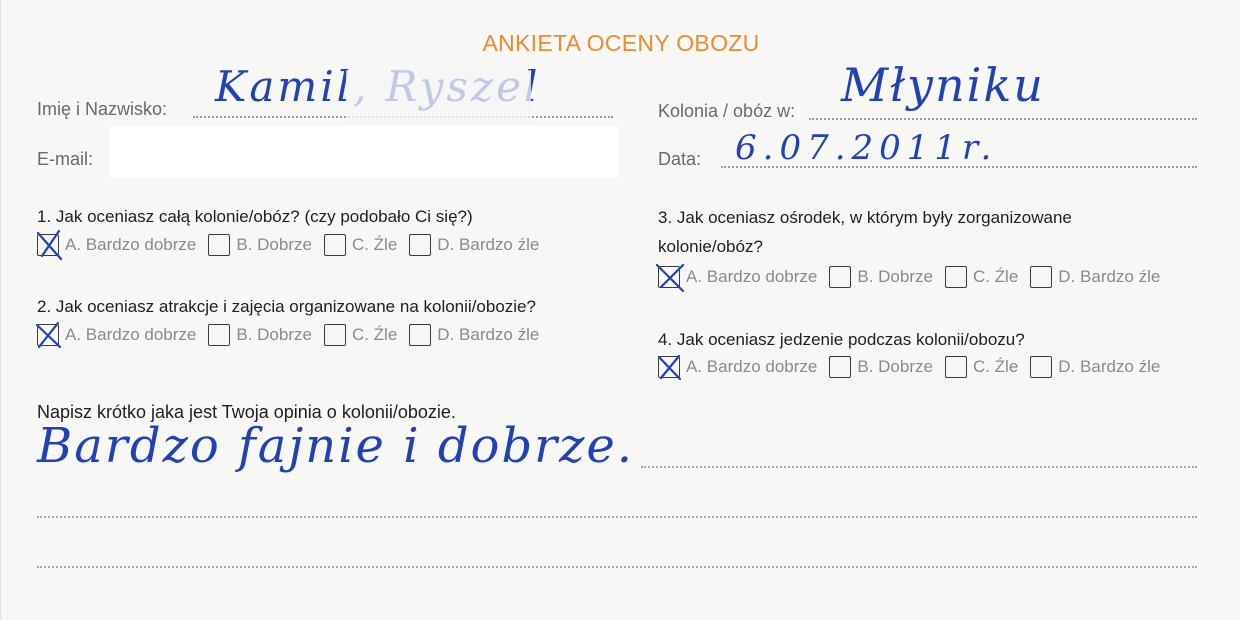 Image resolution: width=1240 pixels, height=620 pixels. I want to click on q1-option-a: A. Bardzo dobrze, so click(116, 245).